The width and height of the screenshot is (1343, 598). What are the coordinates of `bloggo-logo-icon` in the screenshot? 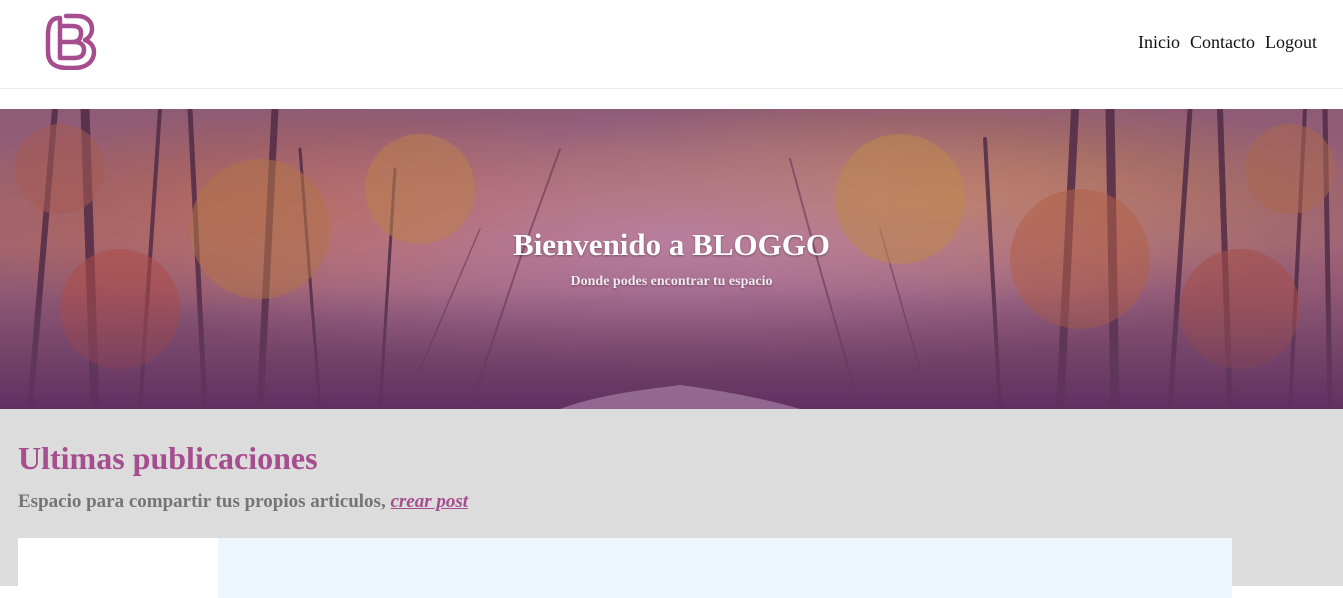 It's located at (71, 41).